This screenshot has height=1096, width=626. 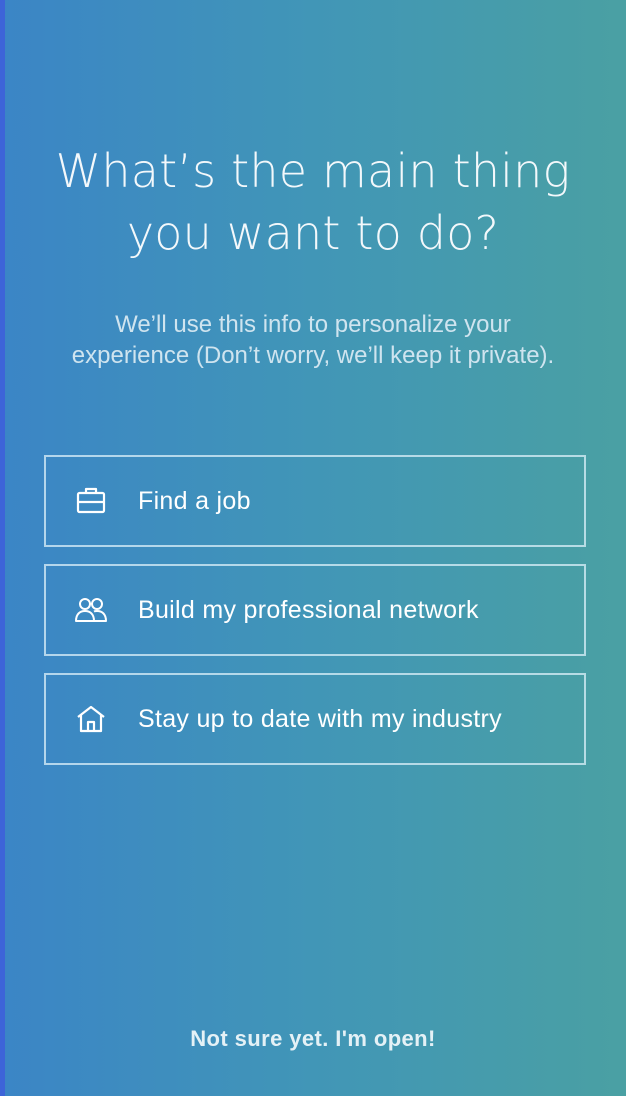 What do you see at coordinates (308, 609) in the screenshot?
I see `option-label: Build my professional network` at bounding box center [308, 609].